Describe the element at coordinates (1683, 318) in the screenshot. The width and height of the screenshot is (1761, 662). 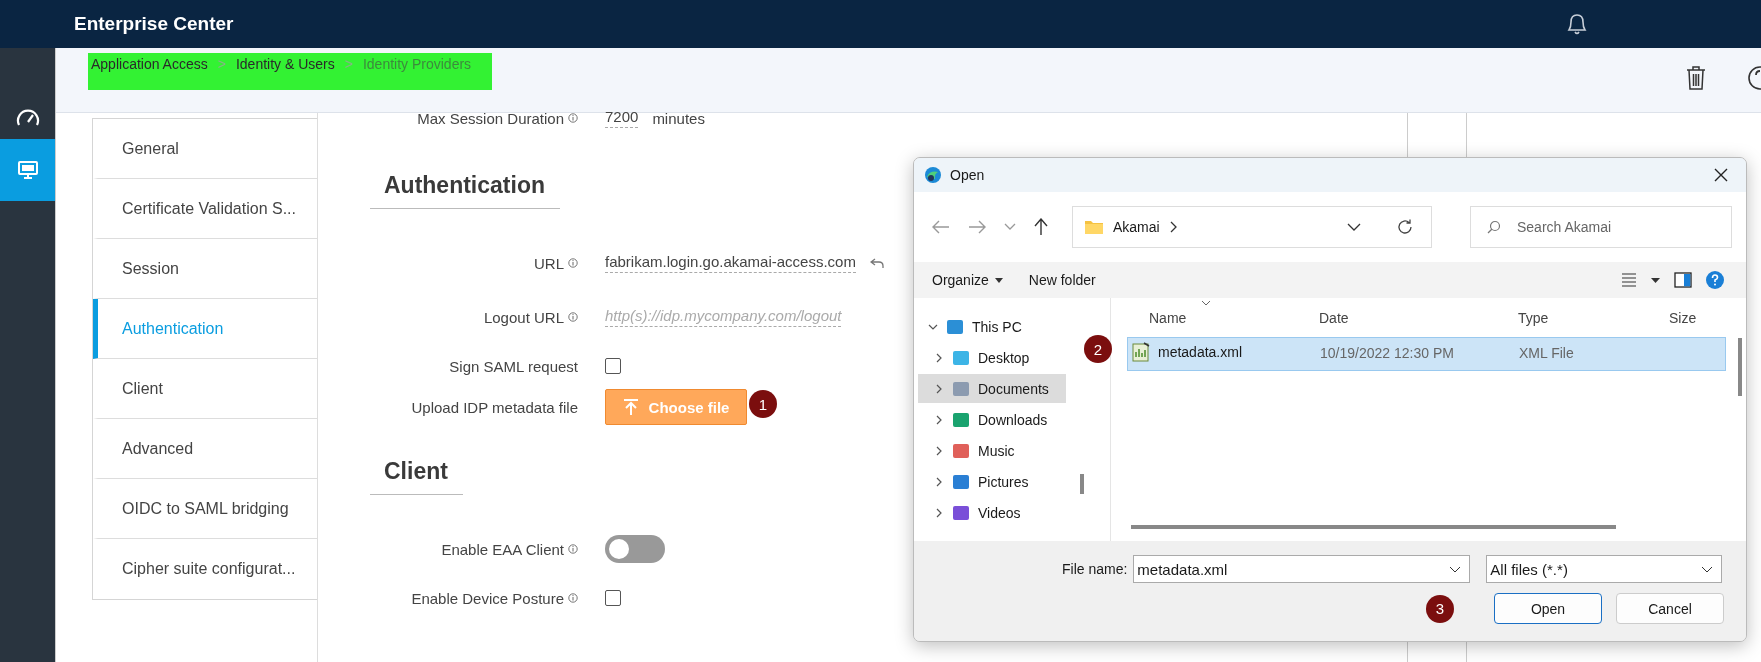
I see `column-header: Size` at that location.